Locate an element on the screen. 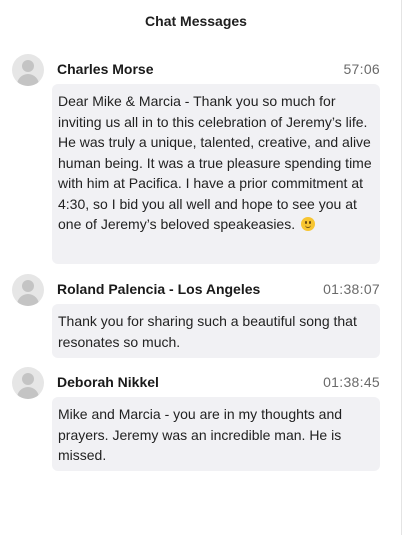  message-time: 01:38:07 is located at coordinates (351, 289).